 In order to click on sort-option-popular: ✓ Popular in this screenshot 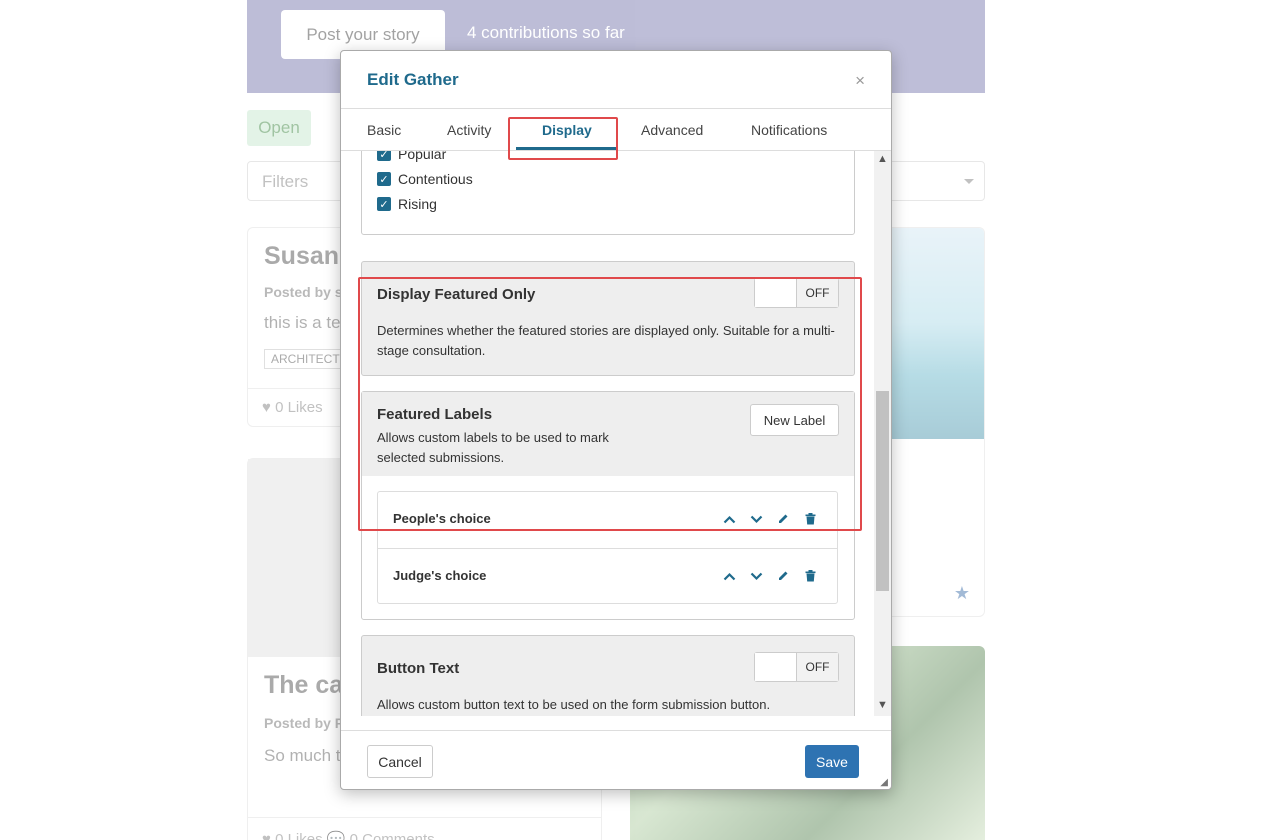, I will do `click(411, 156)`.